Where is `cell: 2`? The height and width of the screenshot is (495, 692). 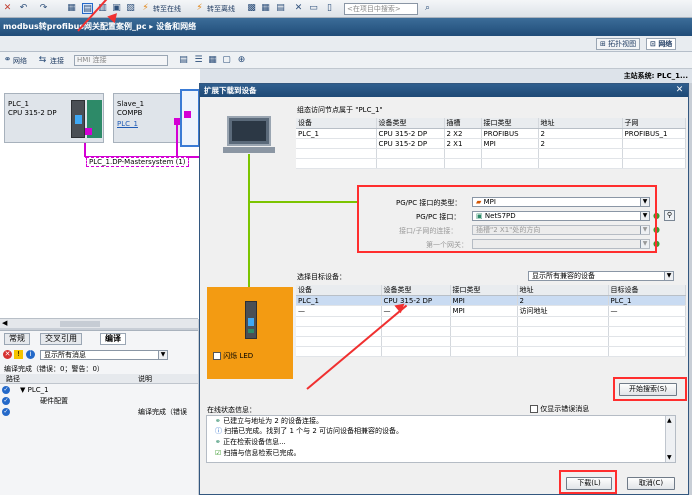 cell: 2 is located at coordinates (563, 300).